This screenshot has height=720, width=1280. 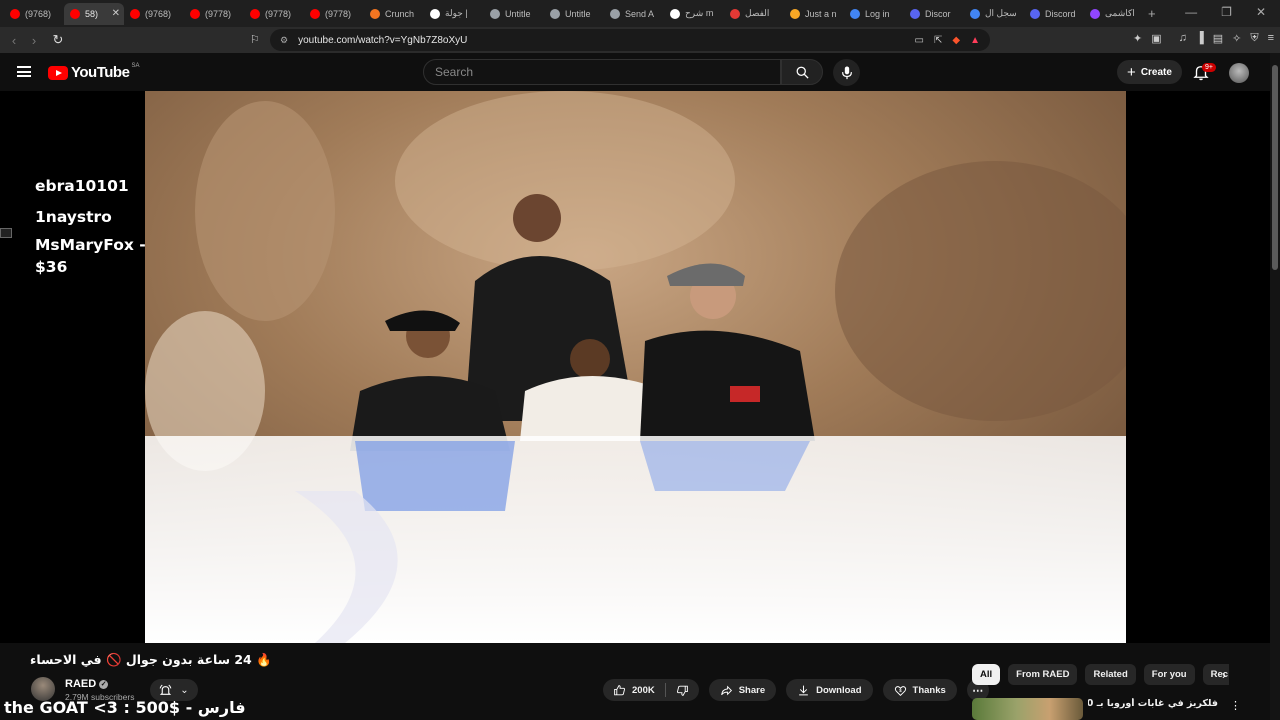 I want to click on video-title: 🔥 24 ساعة بدون جوال 🚫 في الاحساء, so click(x=151, y=659).